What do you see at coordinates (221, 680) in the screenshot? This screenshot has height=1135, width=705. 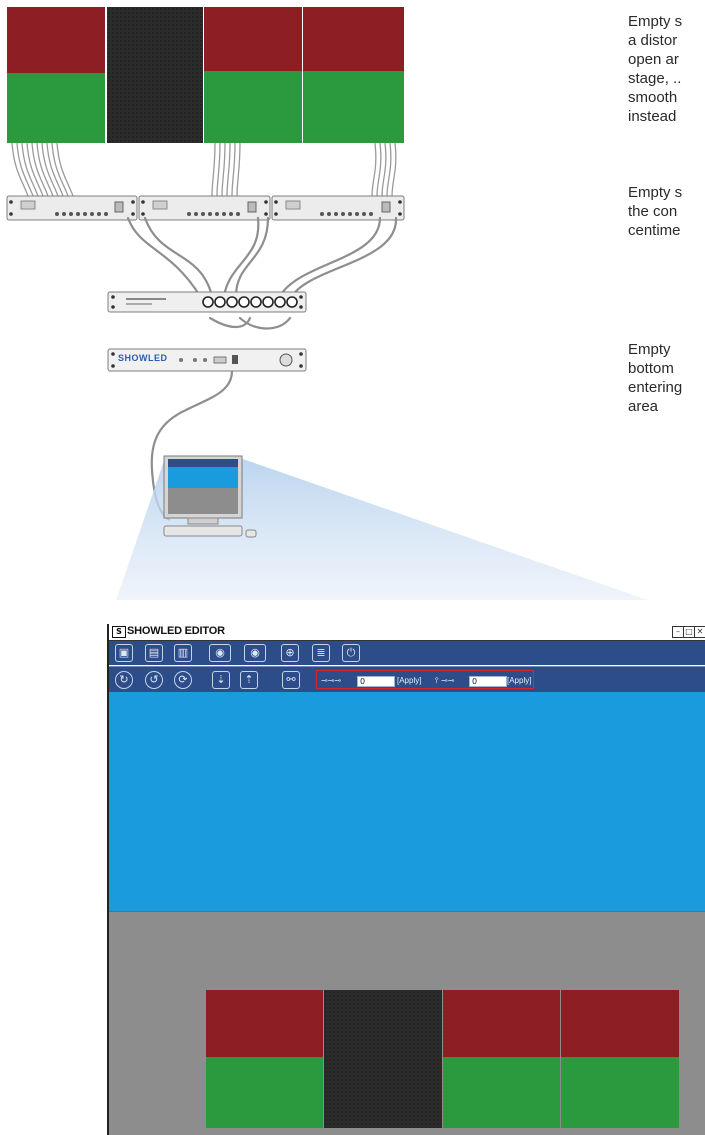 I see `move-down-icon: ⇣` at bounding box center [221, 680].